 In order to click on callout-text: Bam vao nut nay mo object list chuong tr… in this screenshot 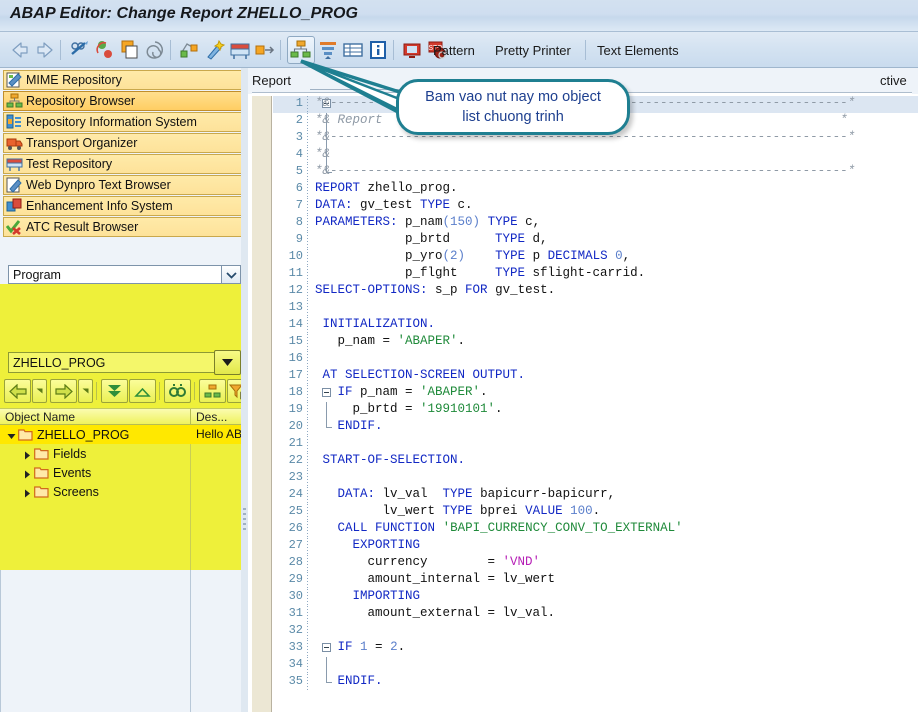, I will do `click(513, 107)`.